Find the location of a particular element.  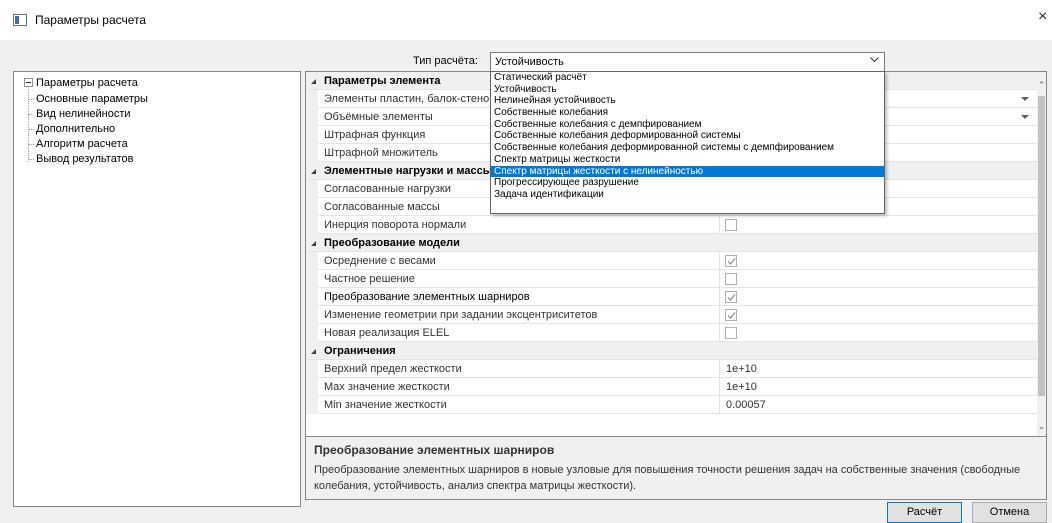

category-label: Преобразование модели is located at coordinates (392, 243).